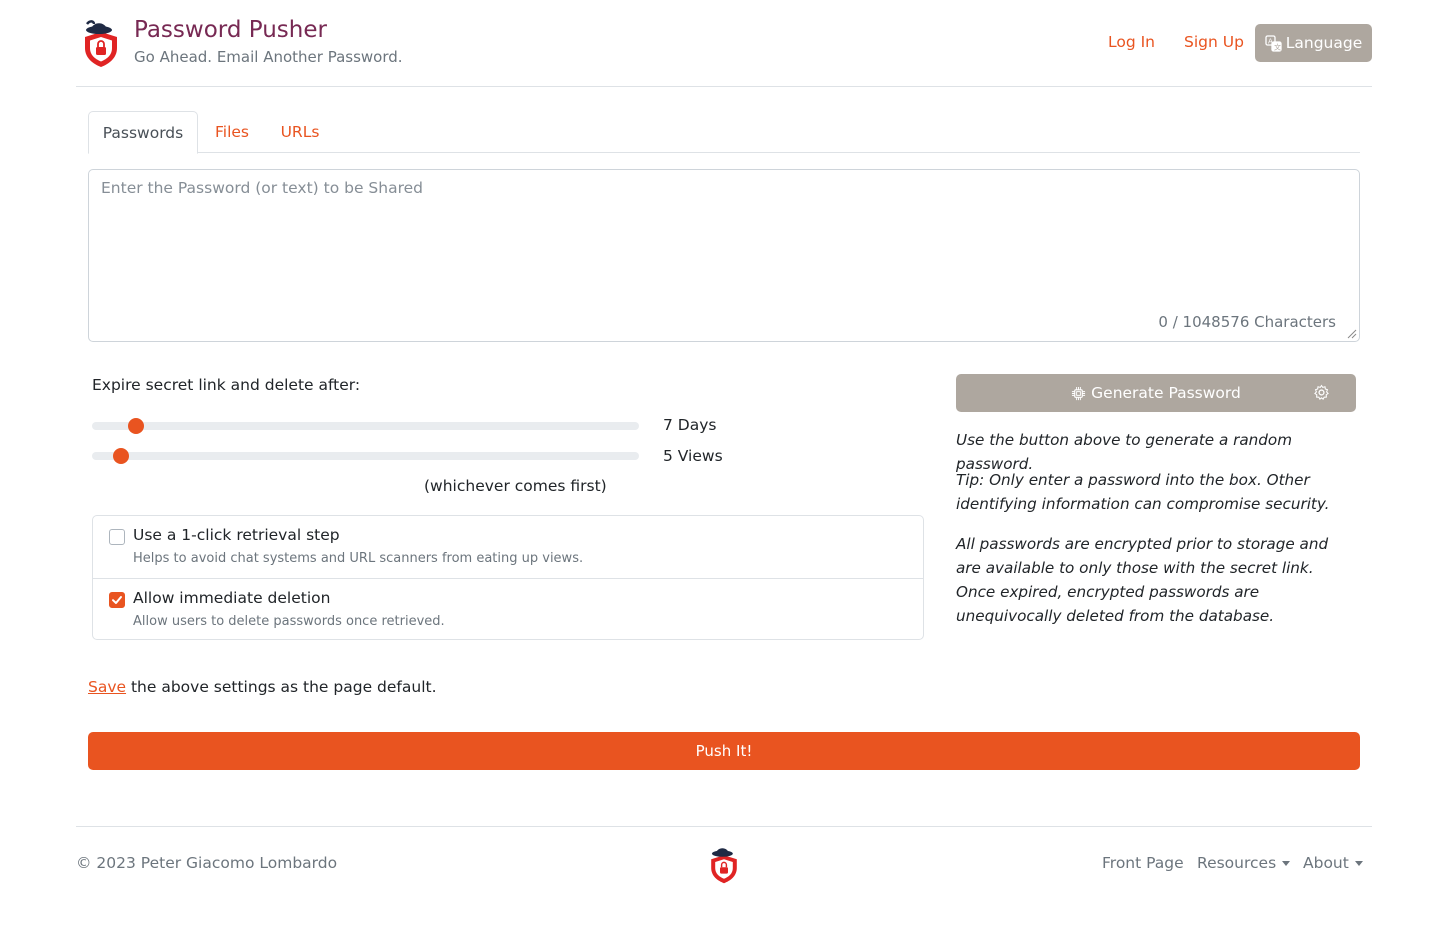  Describe the element at coordinates (236, 535) in the screenshot. I see `retrieval-step-label: Use a 1-click retrieval step` at that location.